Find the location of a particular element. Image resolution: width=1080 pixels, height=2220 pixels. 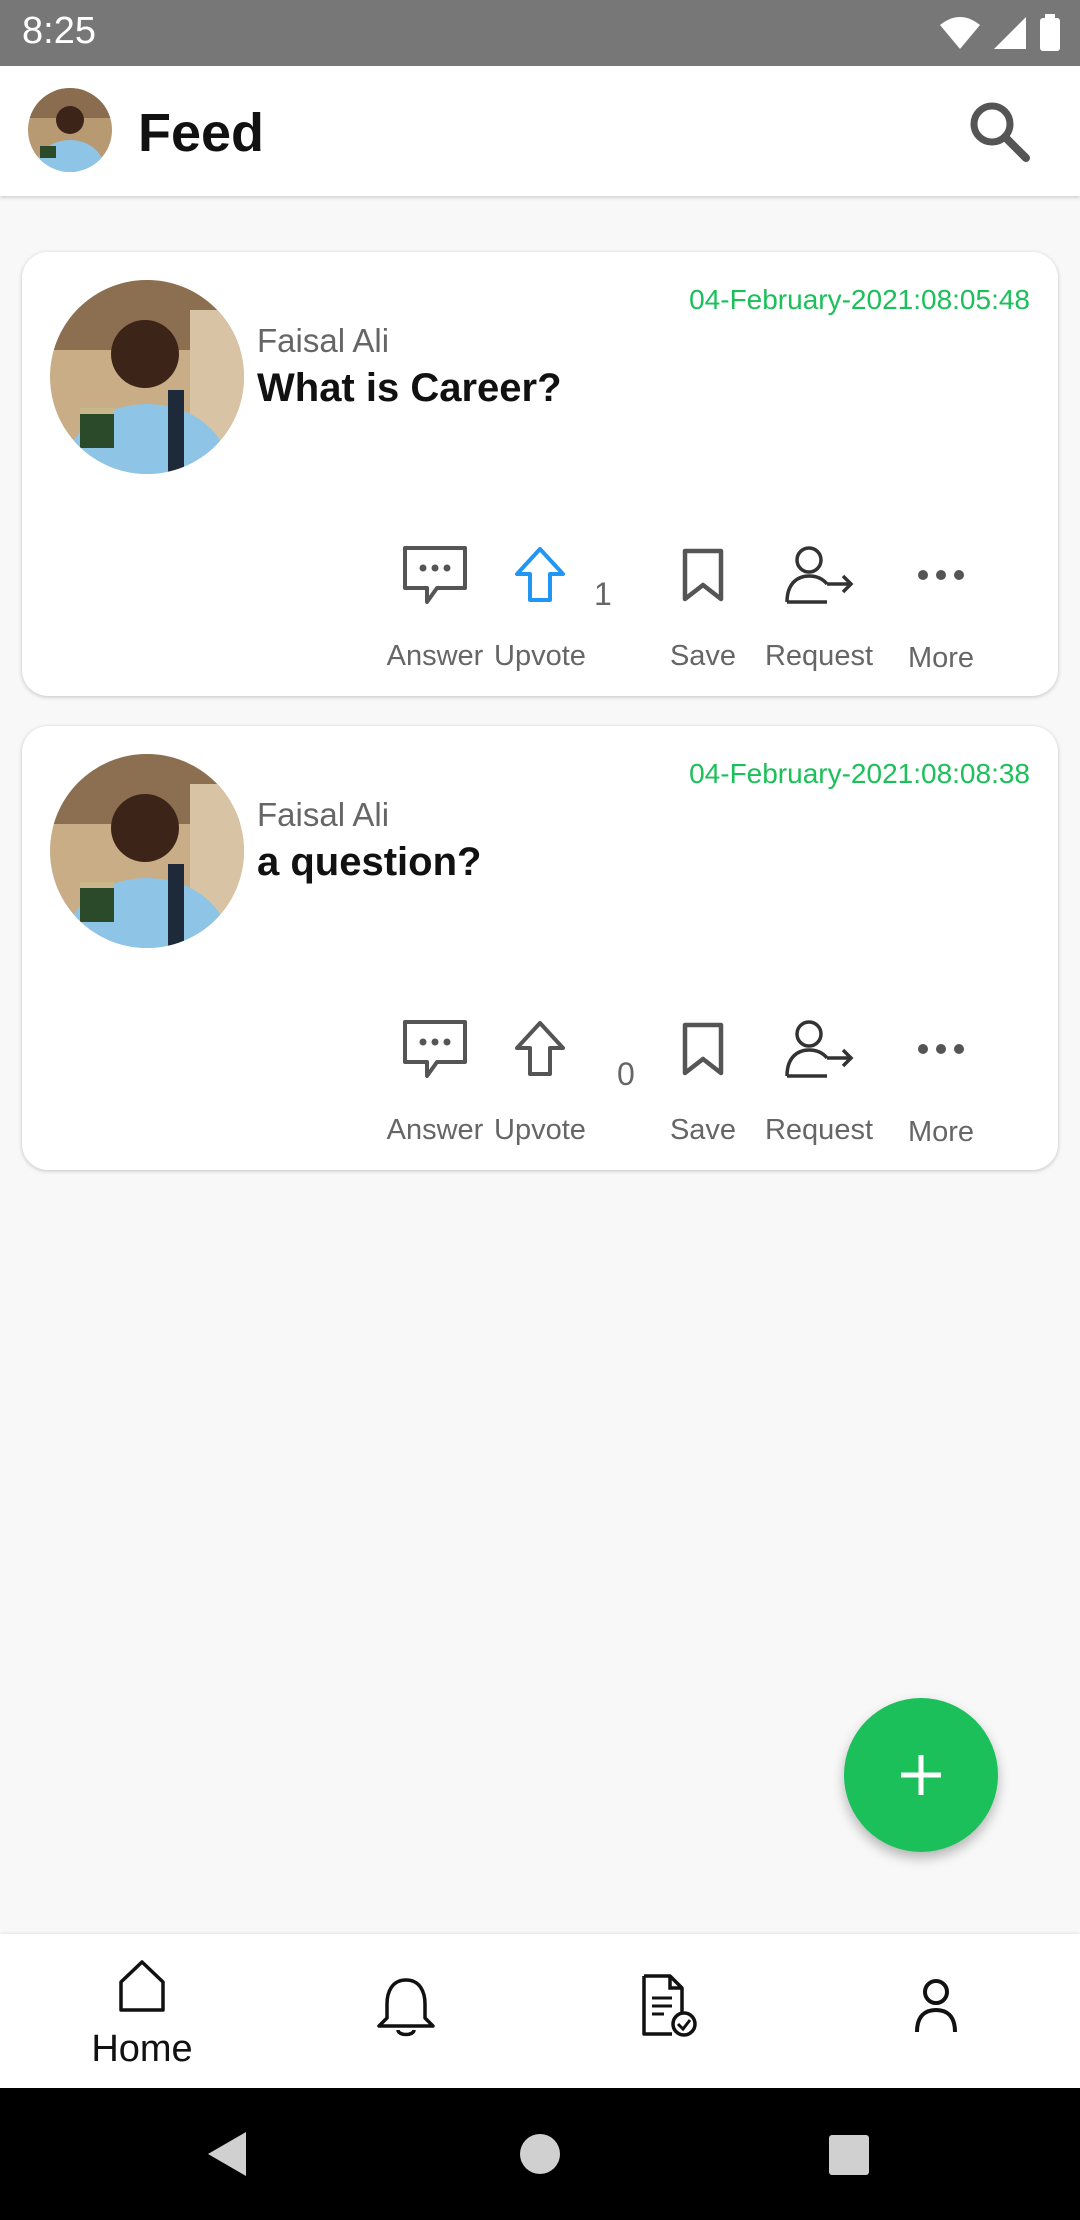

add-question-button is located at coordinates (921, 1775).